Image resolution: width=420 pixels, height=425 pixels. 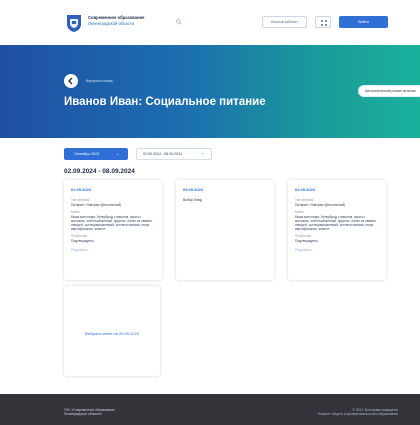 I want to click on month-select: Сентябрь 2024 ⌄, so click(x=96, y=154).